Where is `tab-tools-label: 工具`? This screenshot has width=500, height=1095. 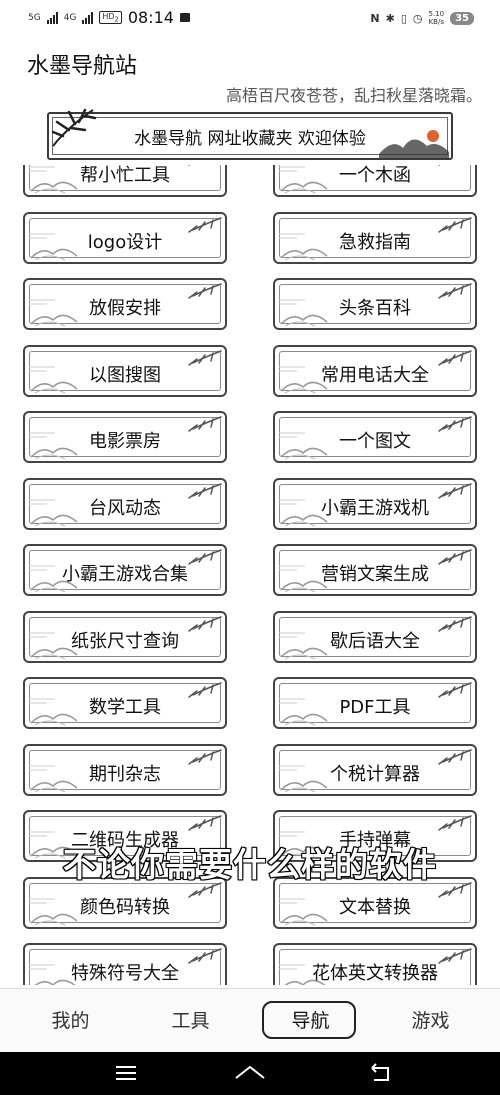
tab-tools-label: 工具 is located at coordinates (190, 1021).